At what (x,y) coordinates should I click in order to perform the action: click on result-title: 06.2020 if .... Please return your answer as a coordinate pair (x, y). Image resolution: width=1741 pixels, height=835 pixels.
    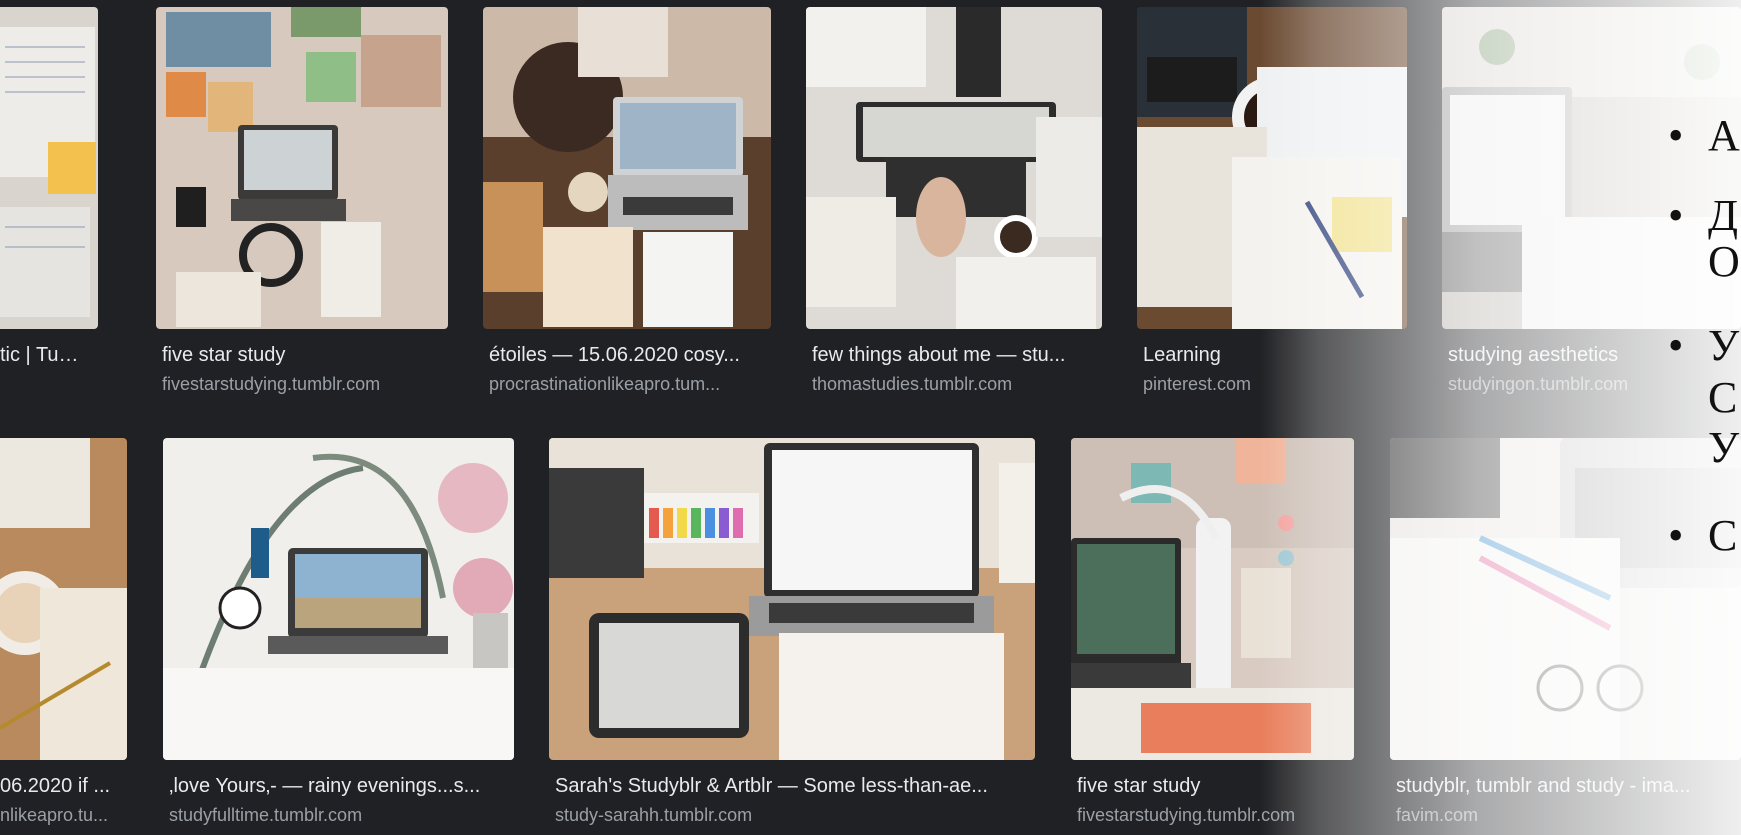
    Looking at the image, I should click on (61, 786).